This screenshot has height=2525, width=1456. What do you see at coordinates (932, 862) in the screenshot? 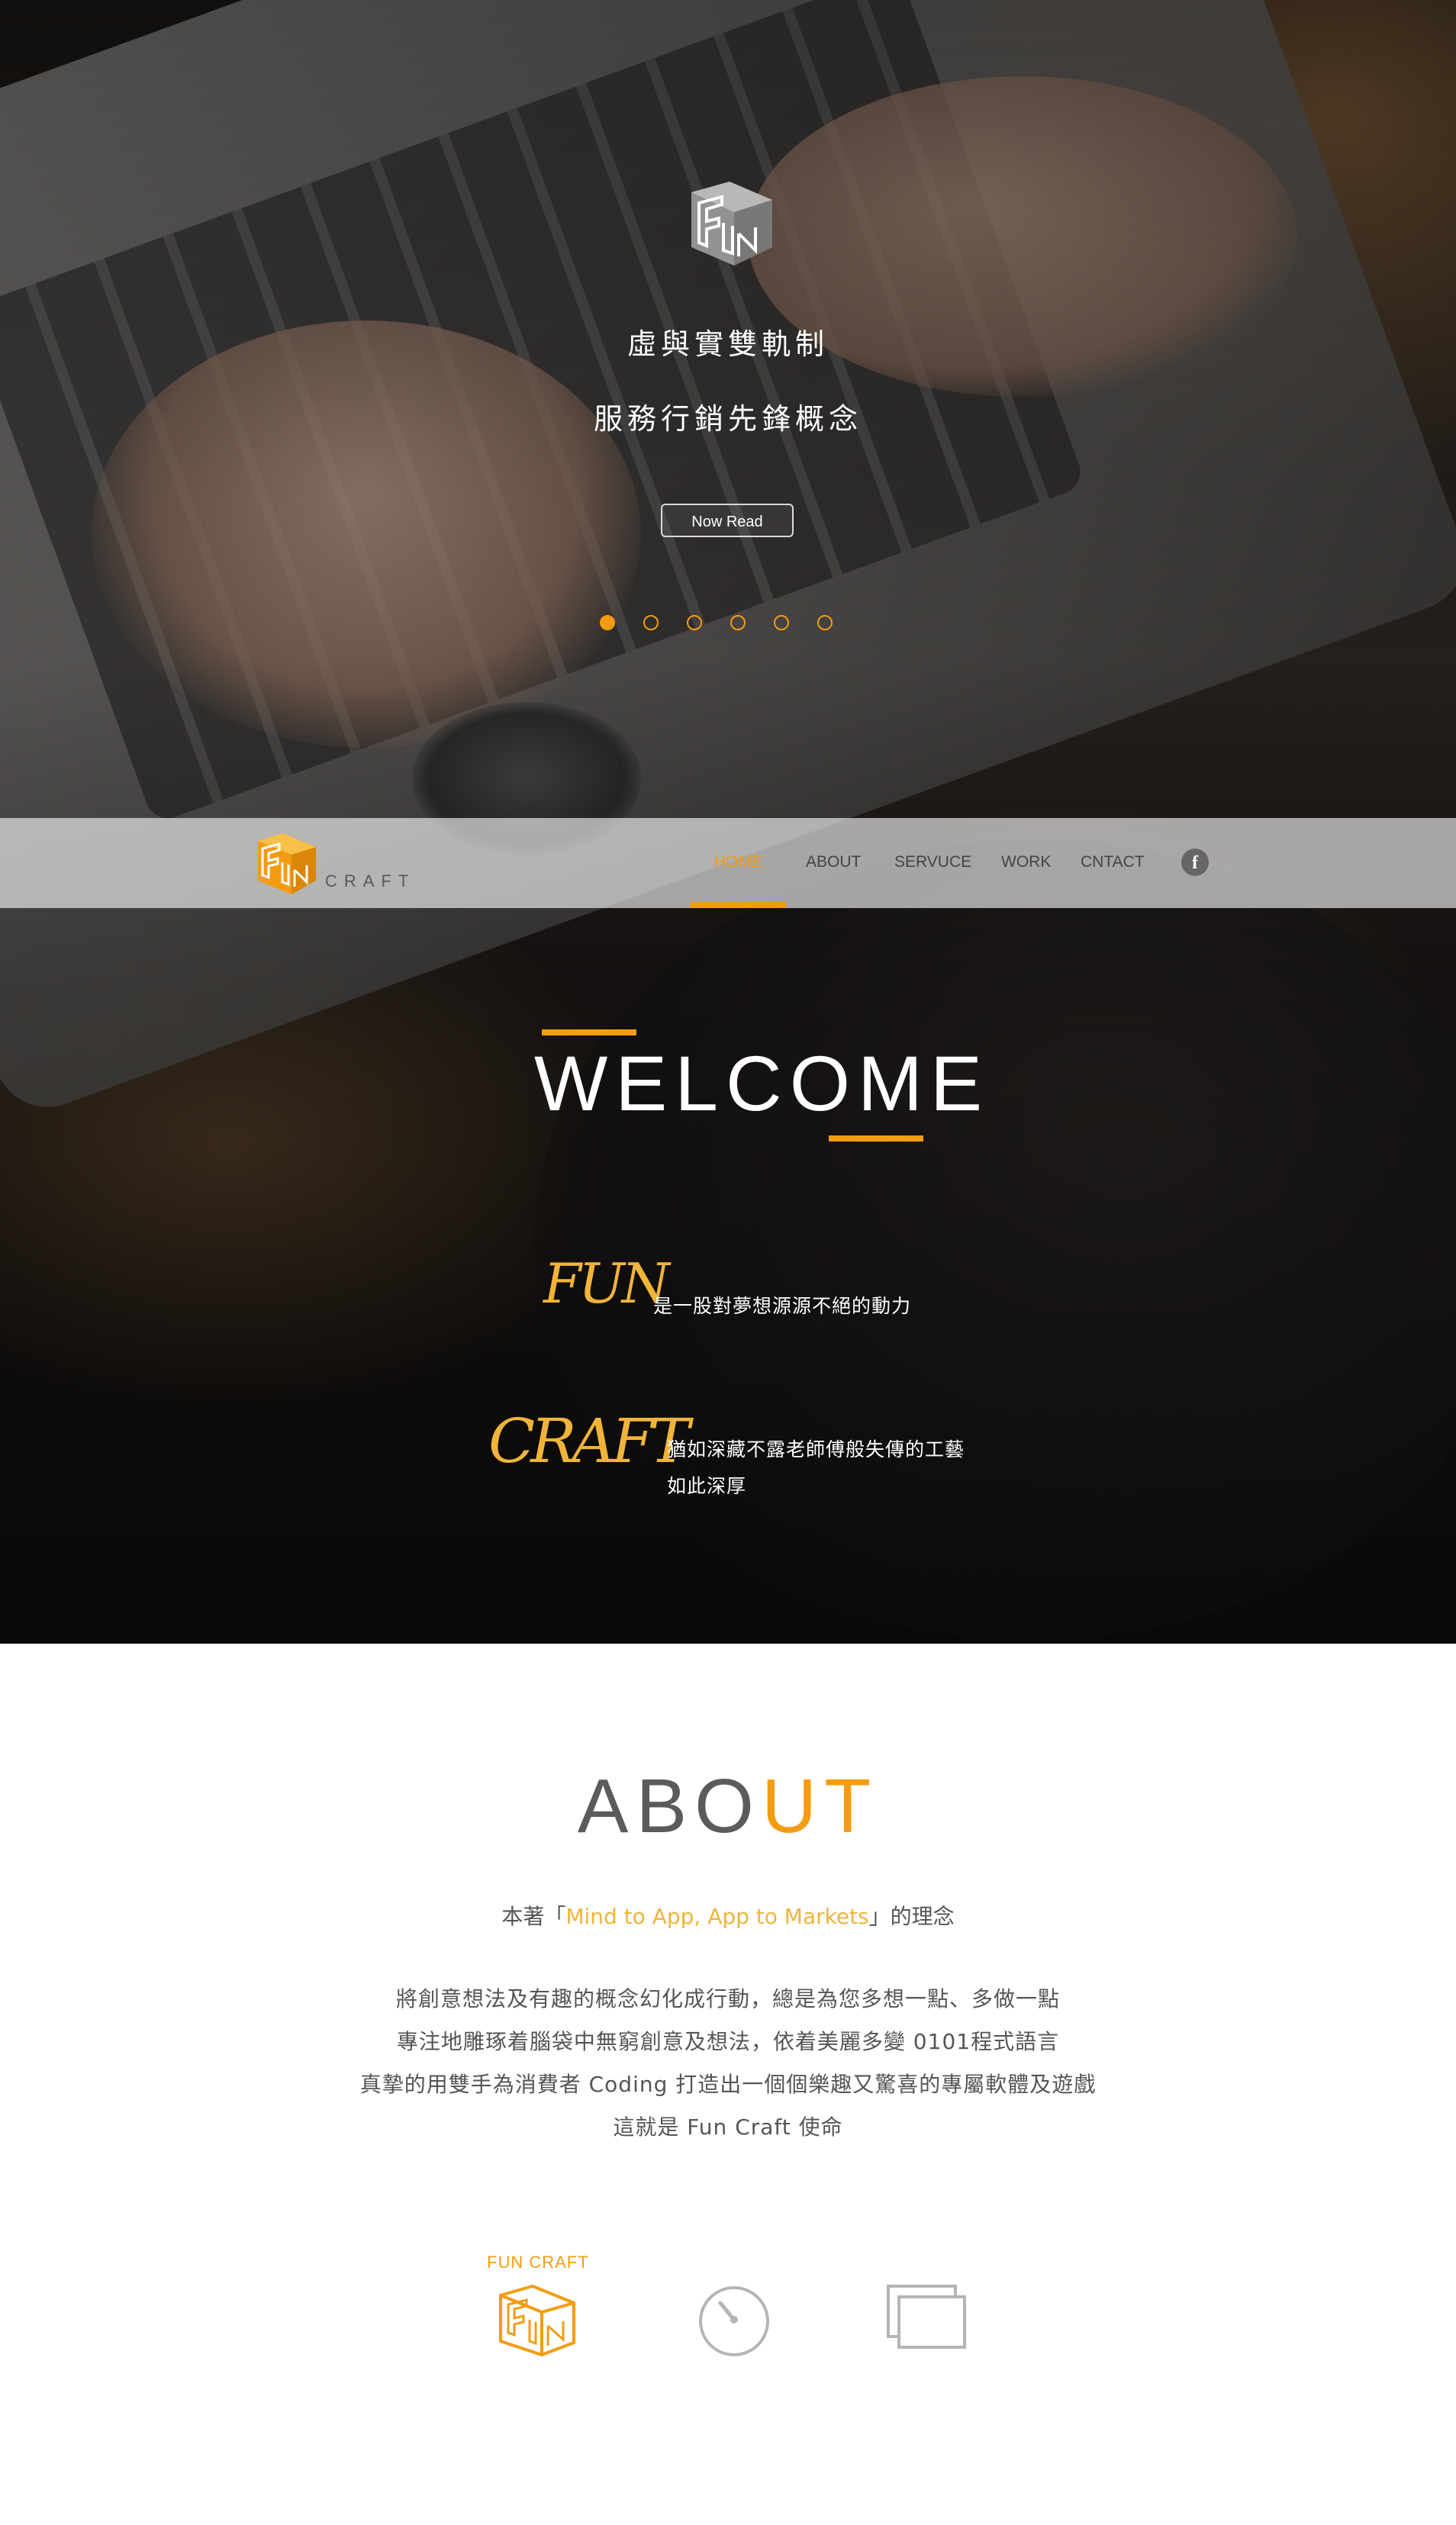
I see `nav-item-service: SERVUCE` at bounding box center [932, 862].